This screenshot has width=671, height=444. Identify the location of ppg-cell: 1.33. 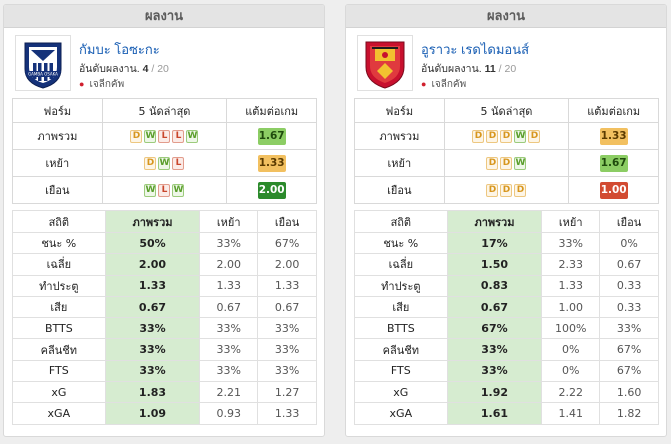
(271, 163).